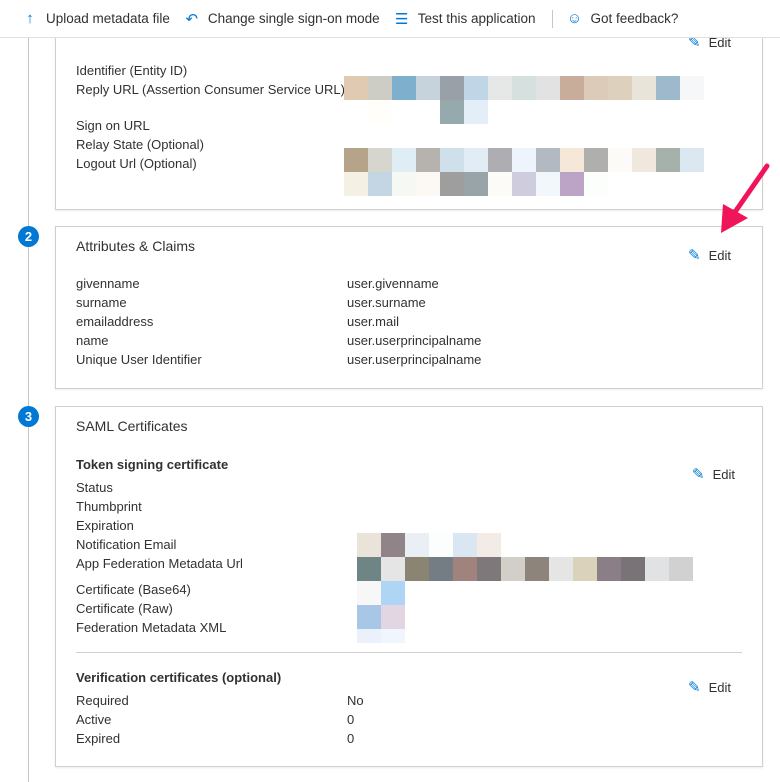 The image size is (780, 782). What do you see at coordinates (751, 189) in the screenshot?
I see `arrow-shaft` at bounding box center [751, 189].